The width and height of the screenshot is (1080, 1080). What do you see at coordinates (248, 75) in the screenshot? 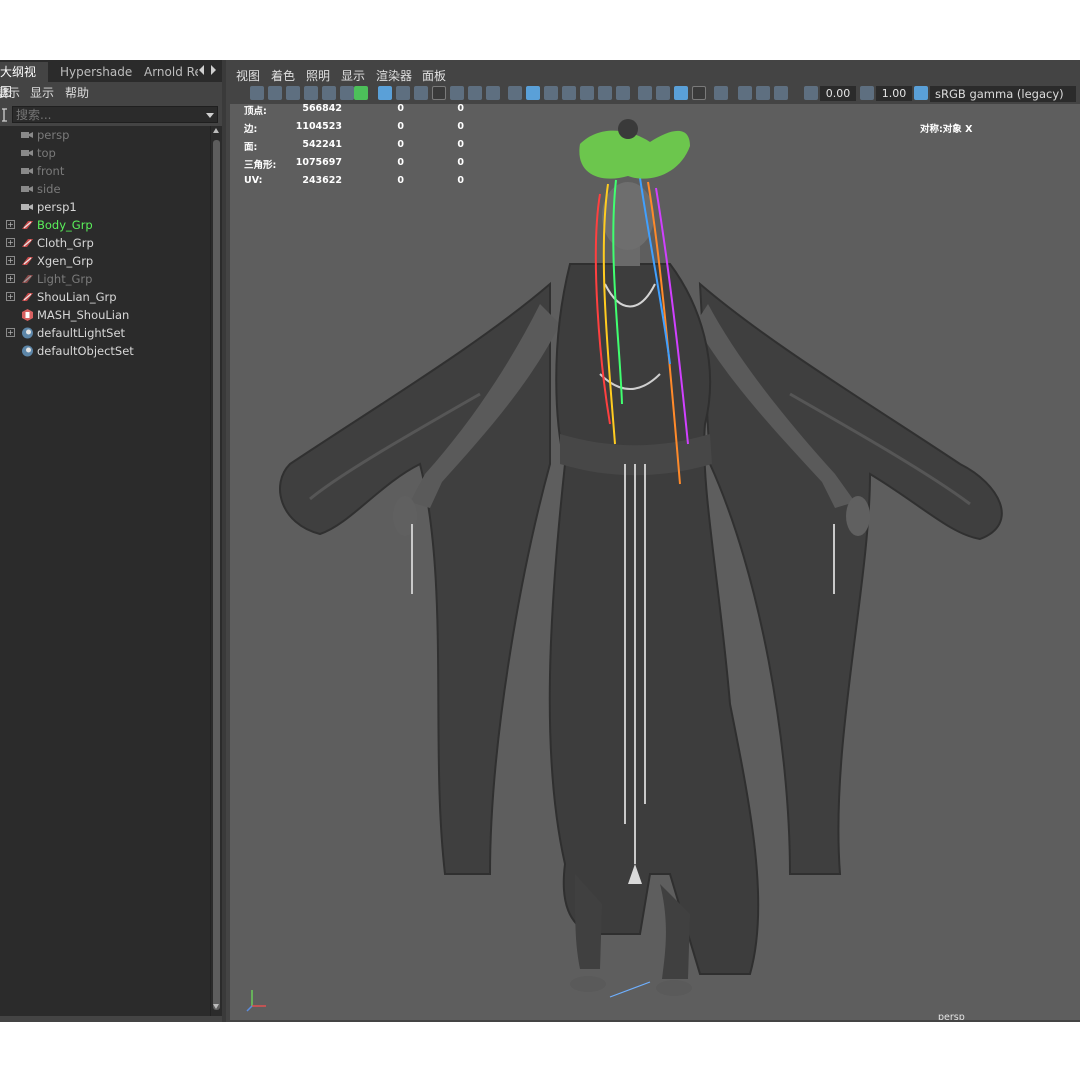
I see `menu-view: 视图` at bounding box center [248, 75].